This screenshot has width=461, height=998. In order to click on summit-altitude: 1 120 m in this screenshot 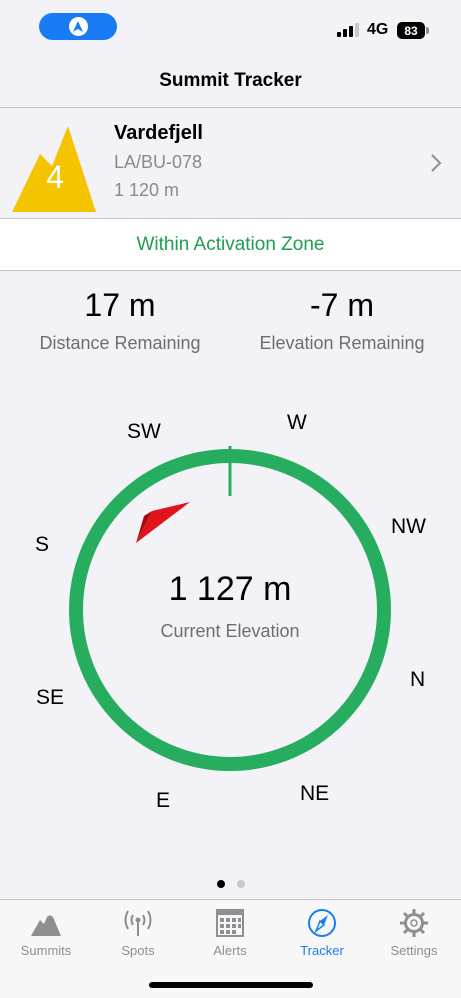, I will do `click(147, 190)`.